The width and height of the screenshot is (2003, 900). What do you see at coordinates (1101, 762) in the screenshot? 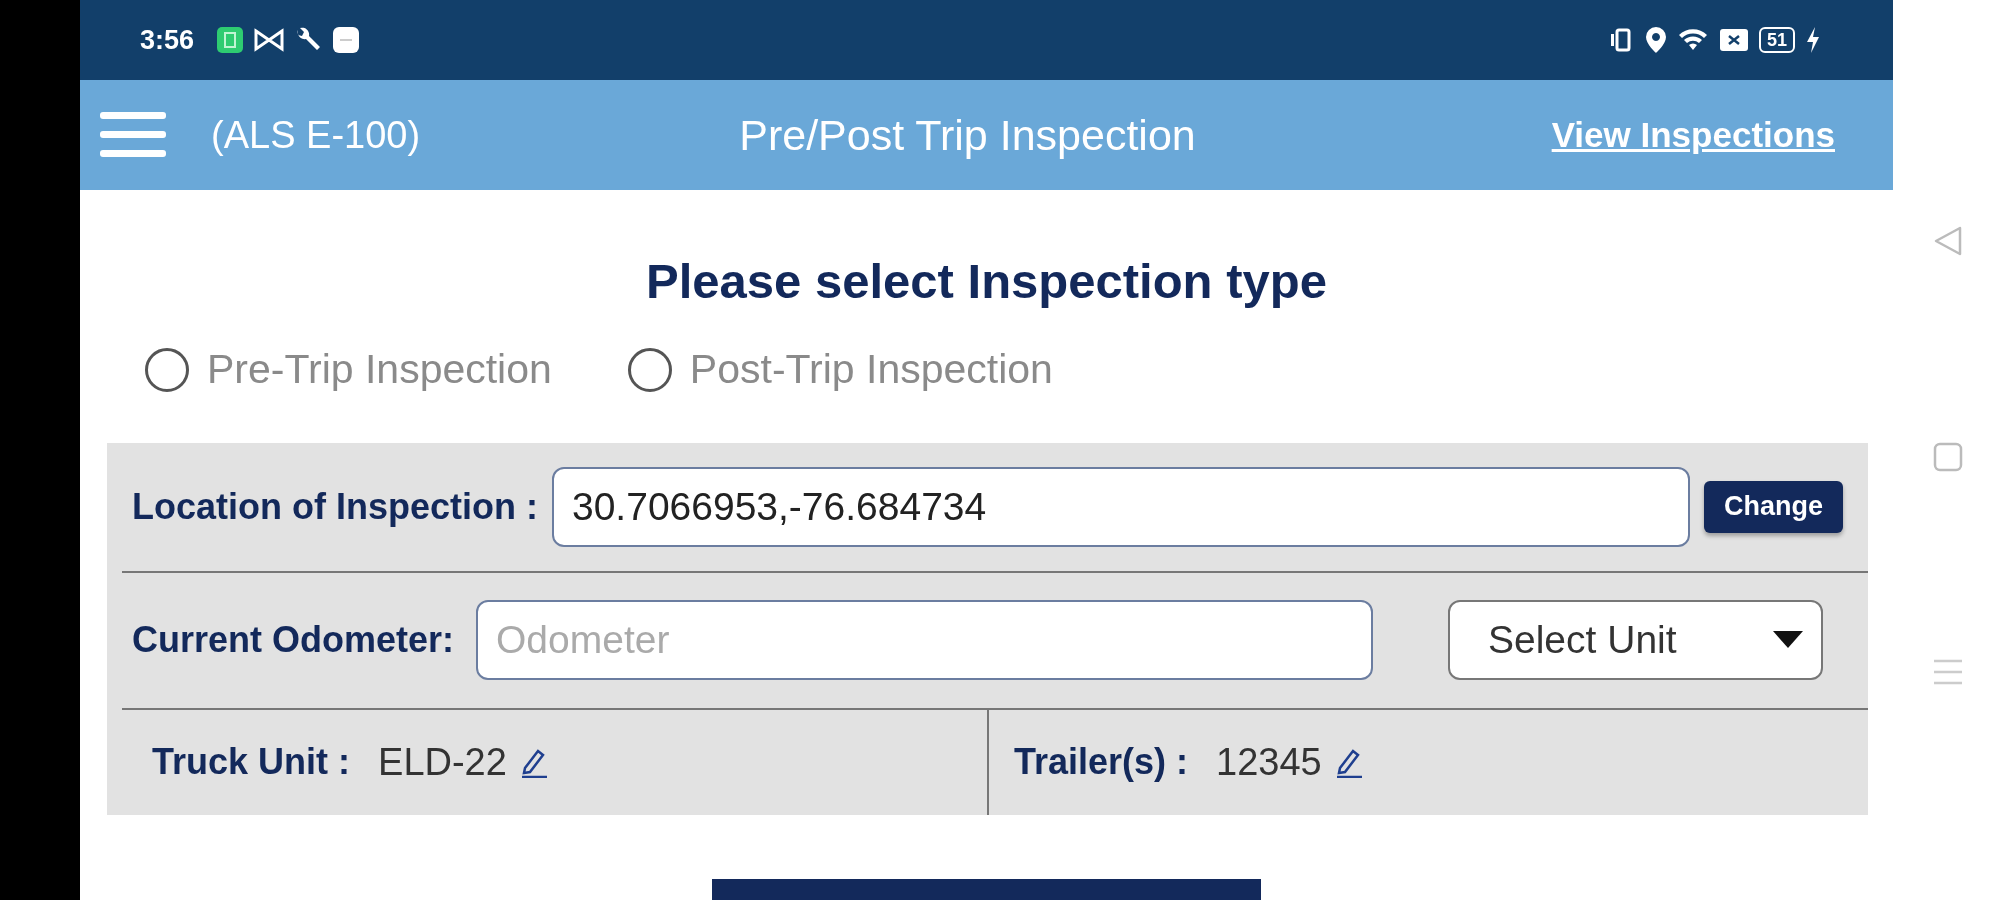
I see `field-label: Trailer(s) :` at bounding box center [1101, 762].